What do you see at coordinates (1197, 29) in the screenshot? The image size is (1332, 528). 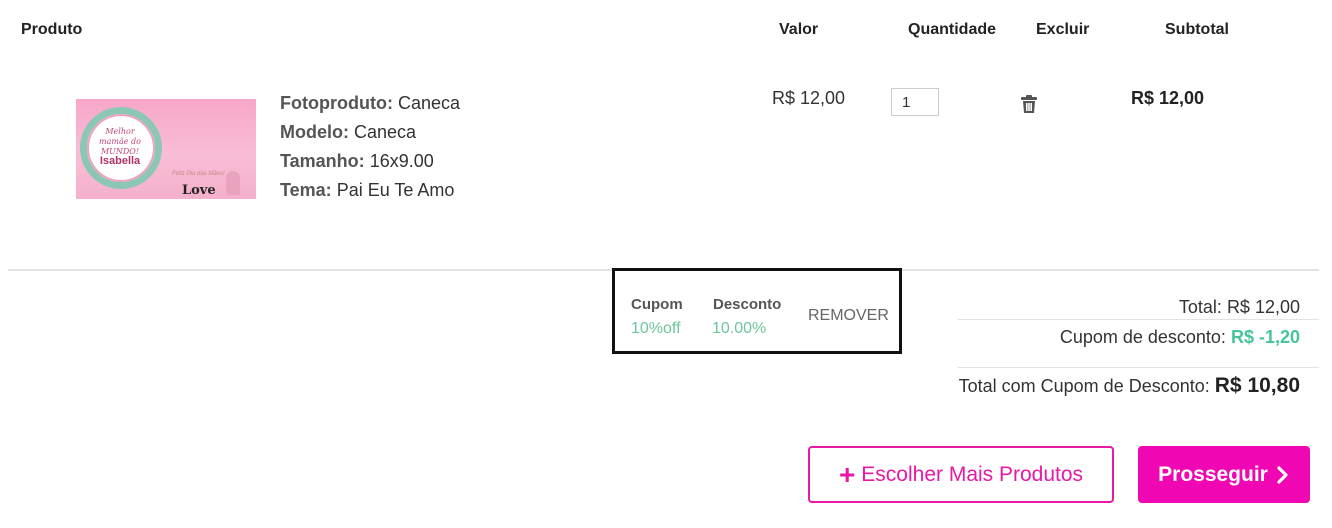 I see `header-subtotal: Subtotal` at bounding box center [1197, 29].